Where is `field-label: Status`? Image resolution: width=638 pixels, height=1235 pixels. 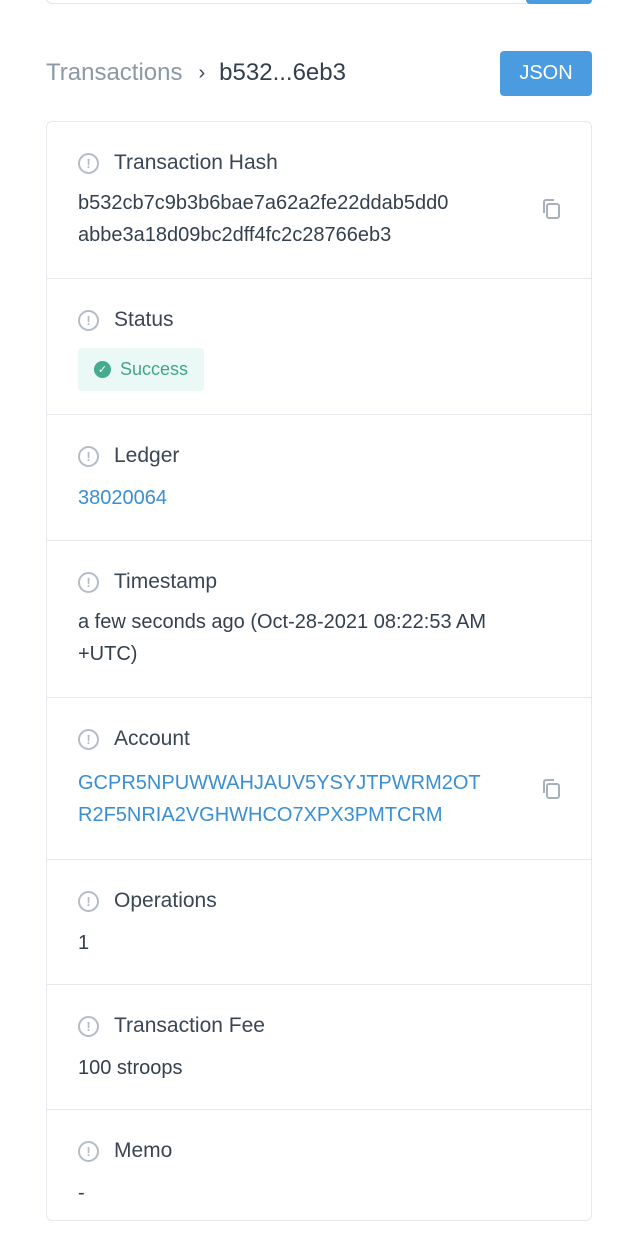 field-label: Status is located at coordinates (144, 319).